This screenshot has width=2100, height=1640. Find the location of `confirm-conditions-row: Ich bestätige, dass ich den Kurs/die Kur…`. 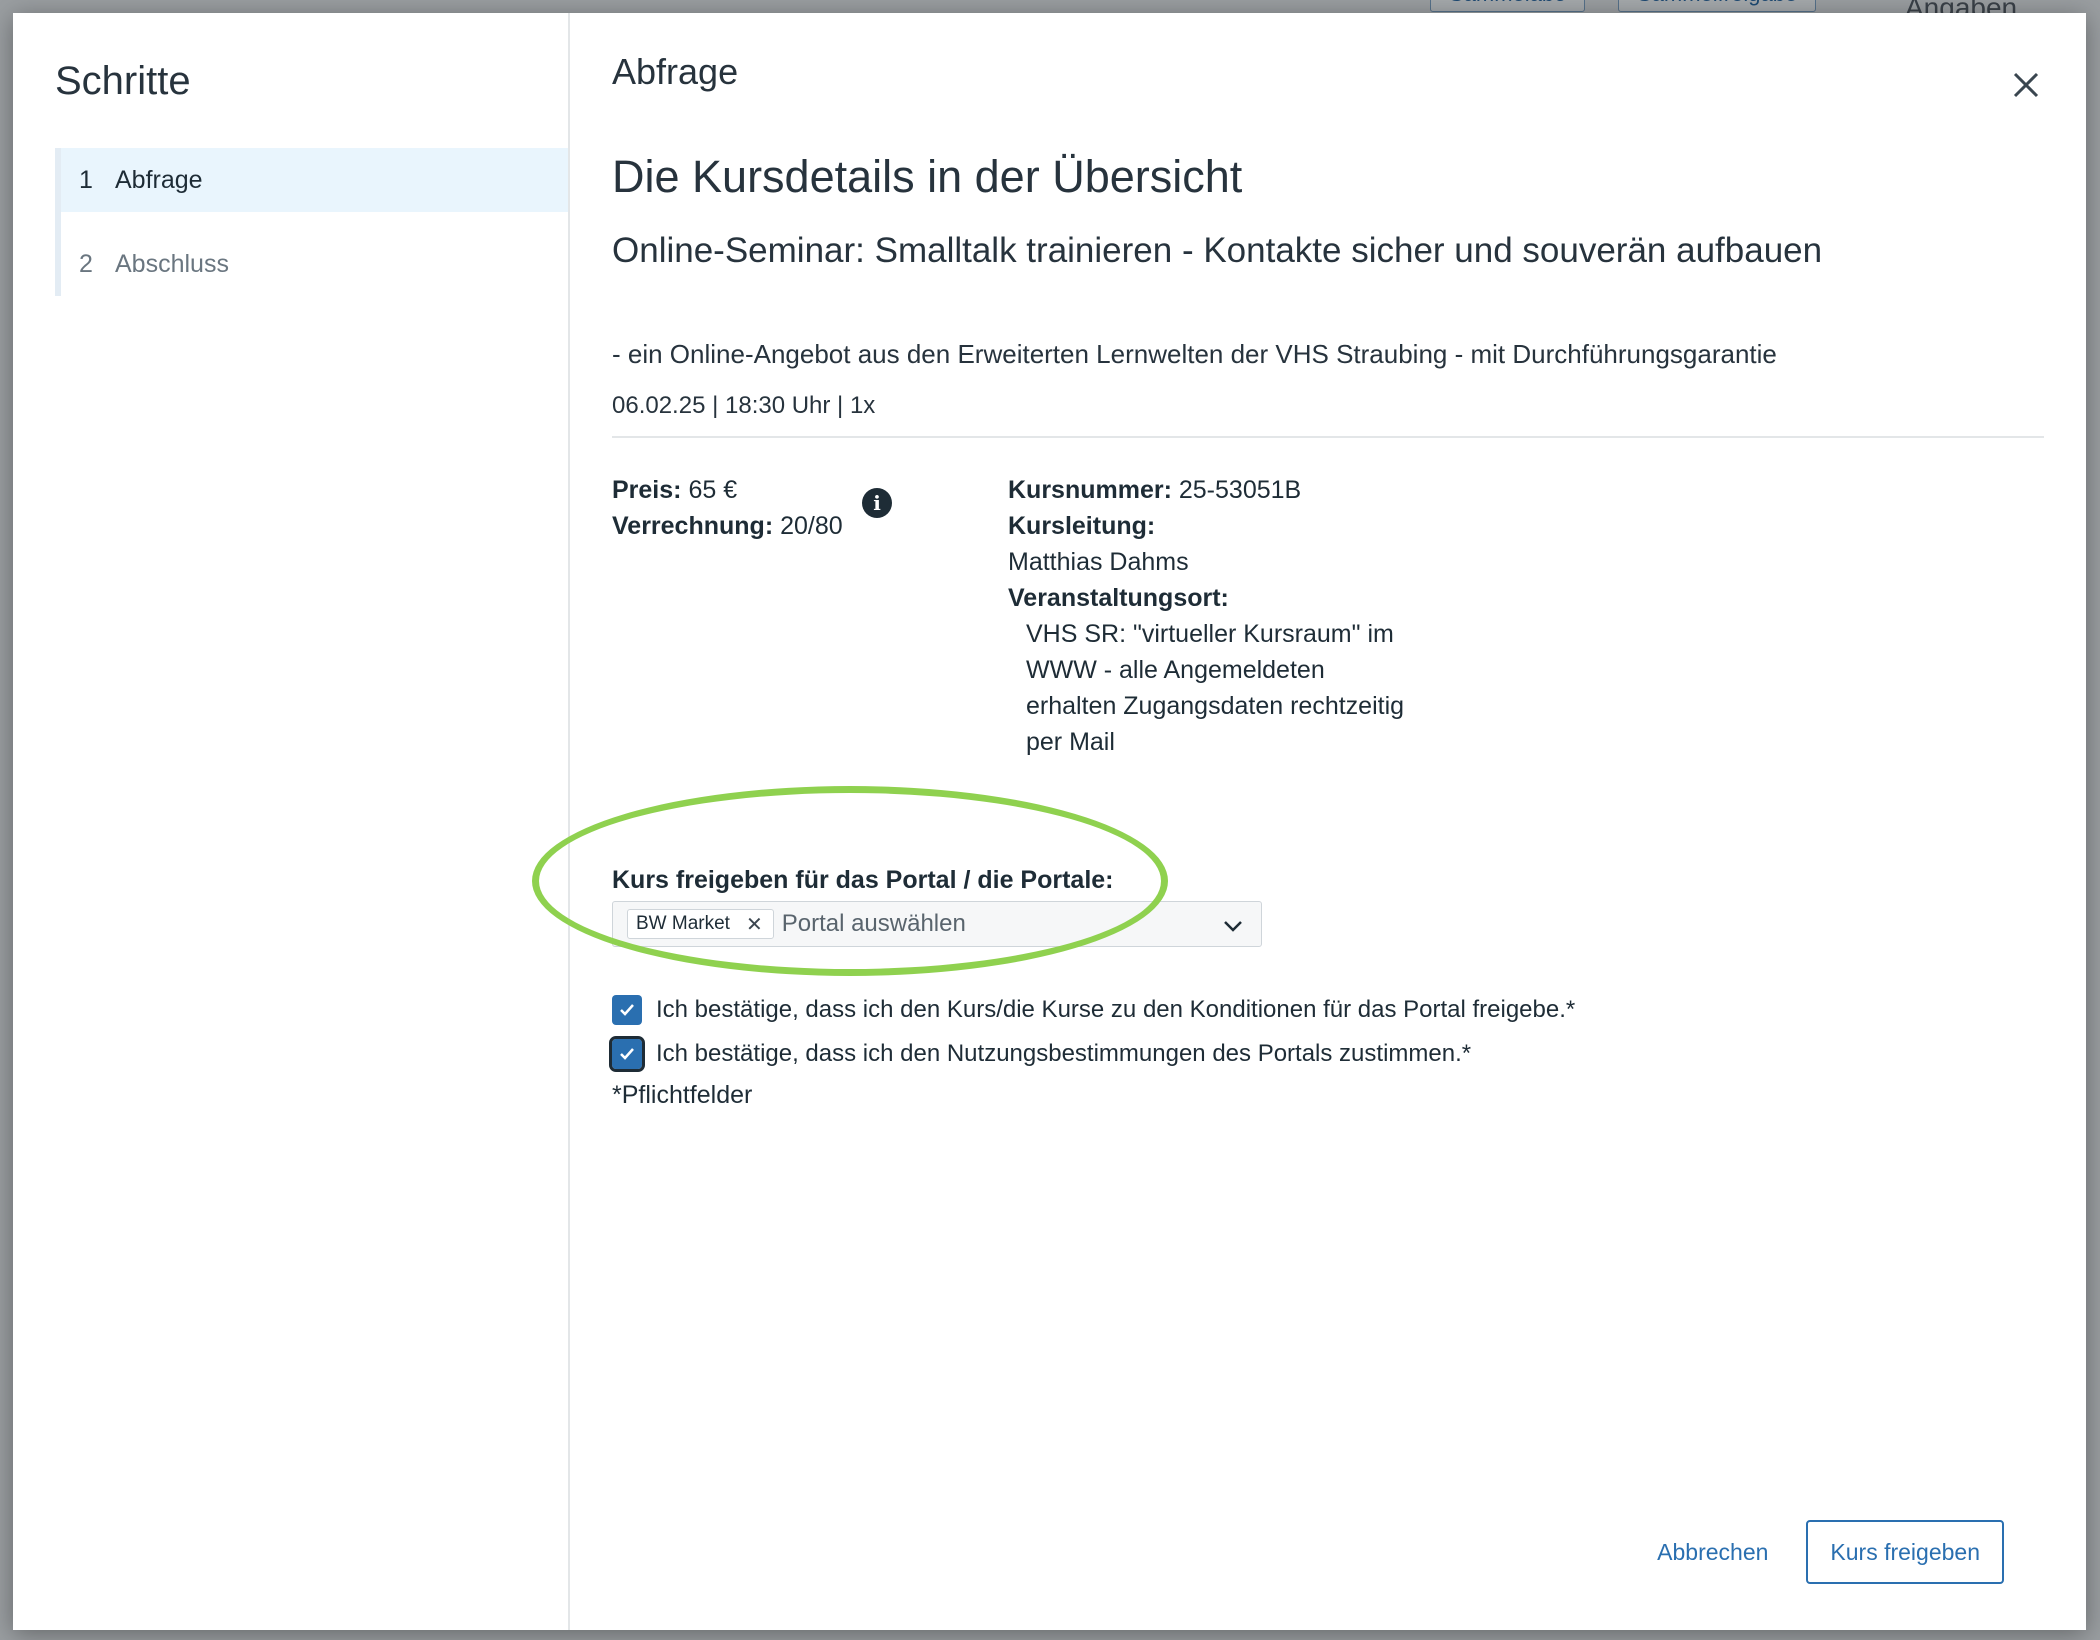

confirm-conditions-row: Ich bestätige, dass ich den Kurs/die Kur… is located at coordinates (1328, 1010).